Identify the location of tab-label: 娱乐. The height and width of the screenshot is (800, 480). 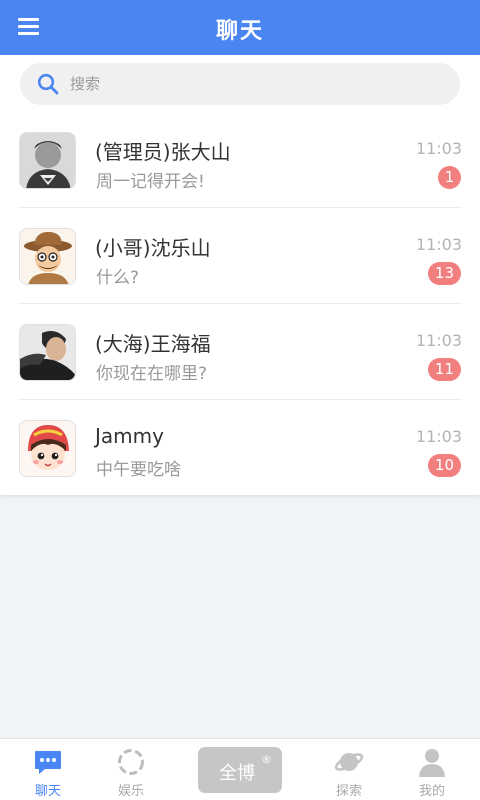
(130, 791).